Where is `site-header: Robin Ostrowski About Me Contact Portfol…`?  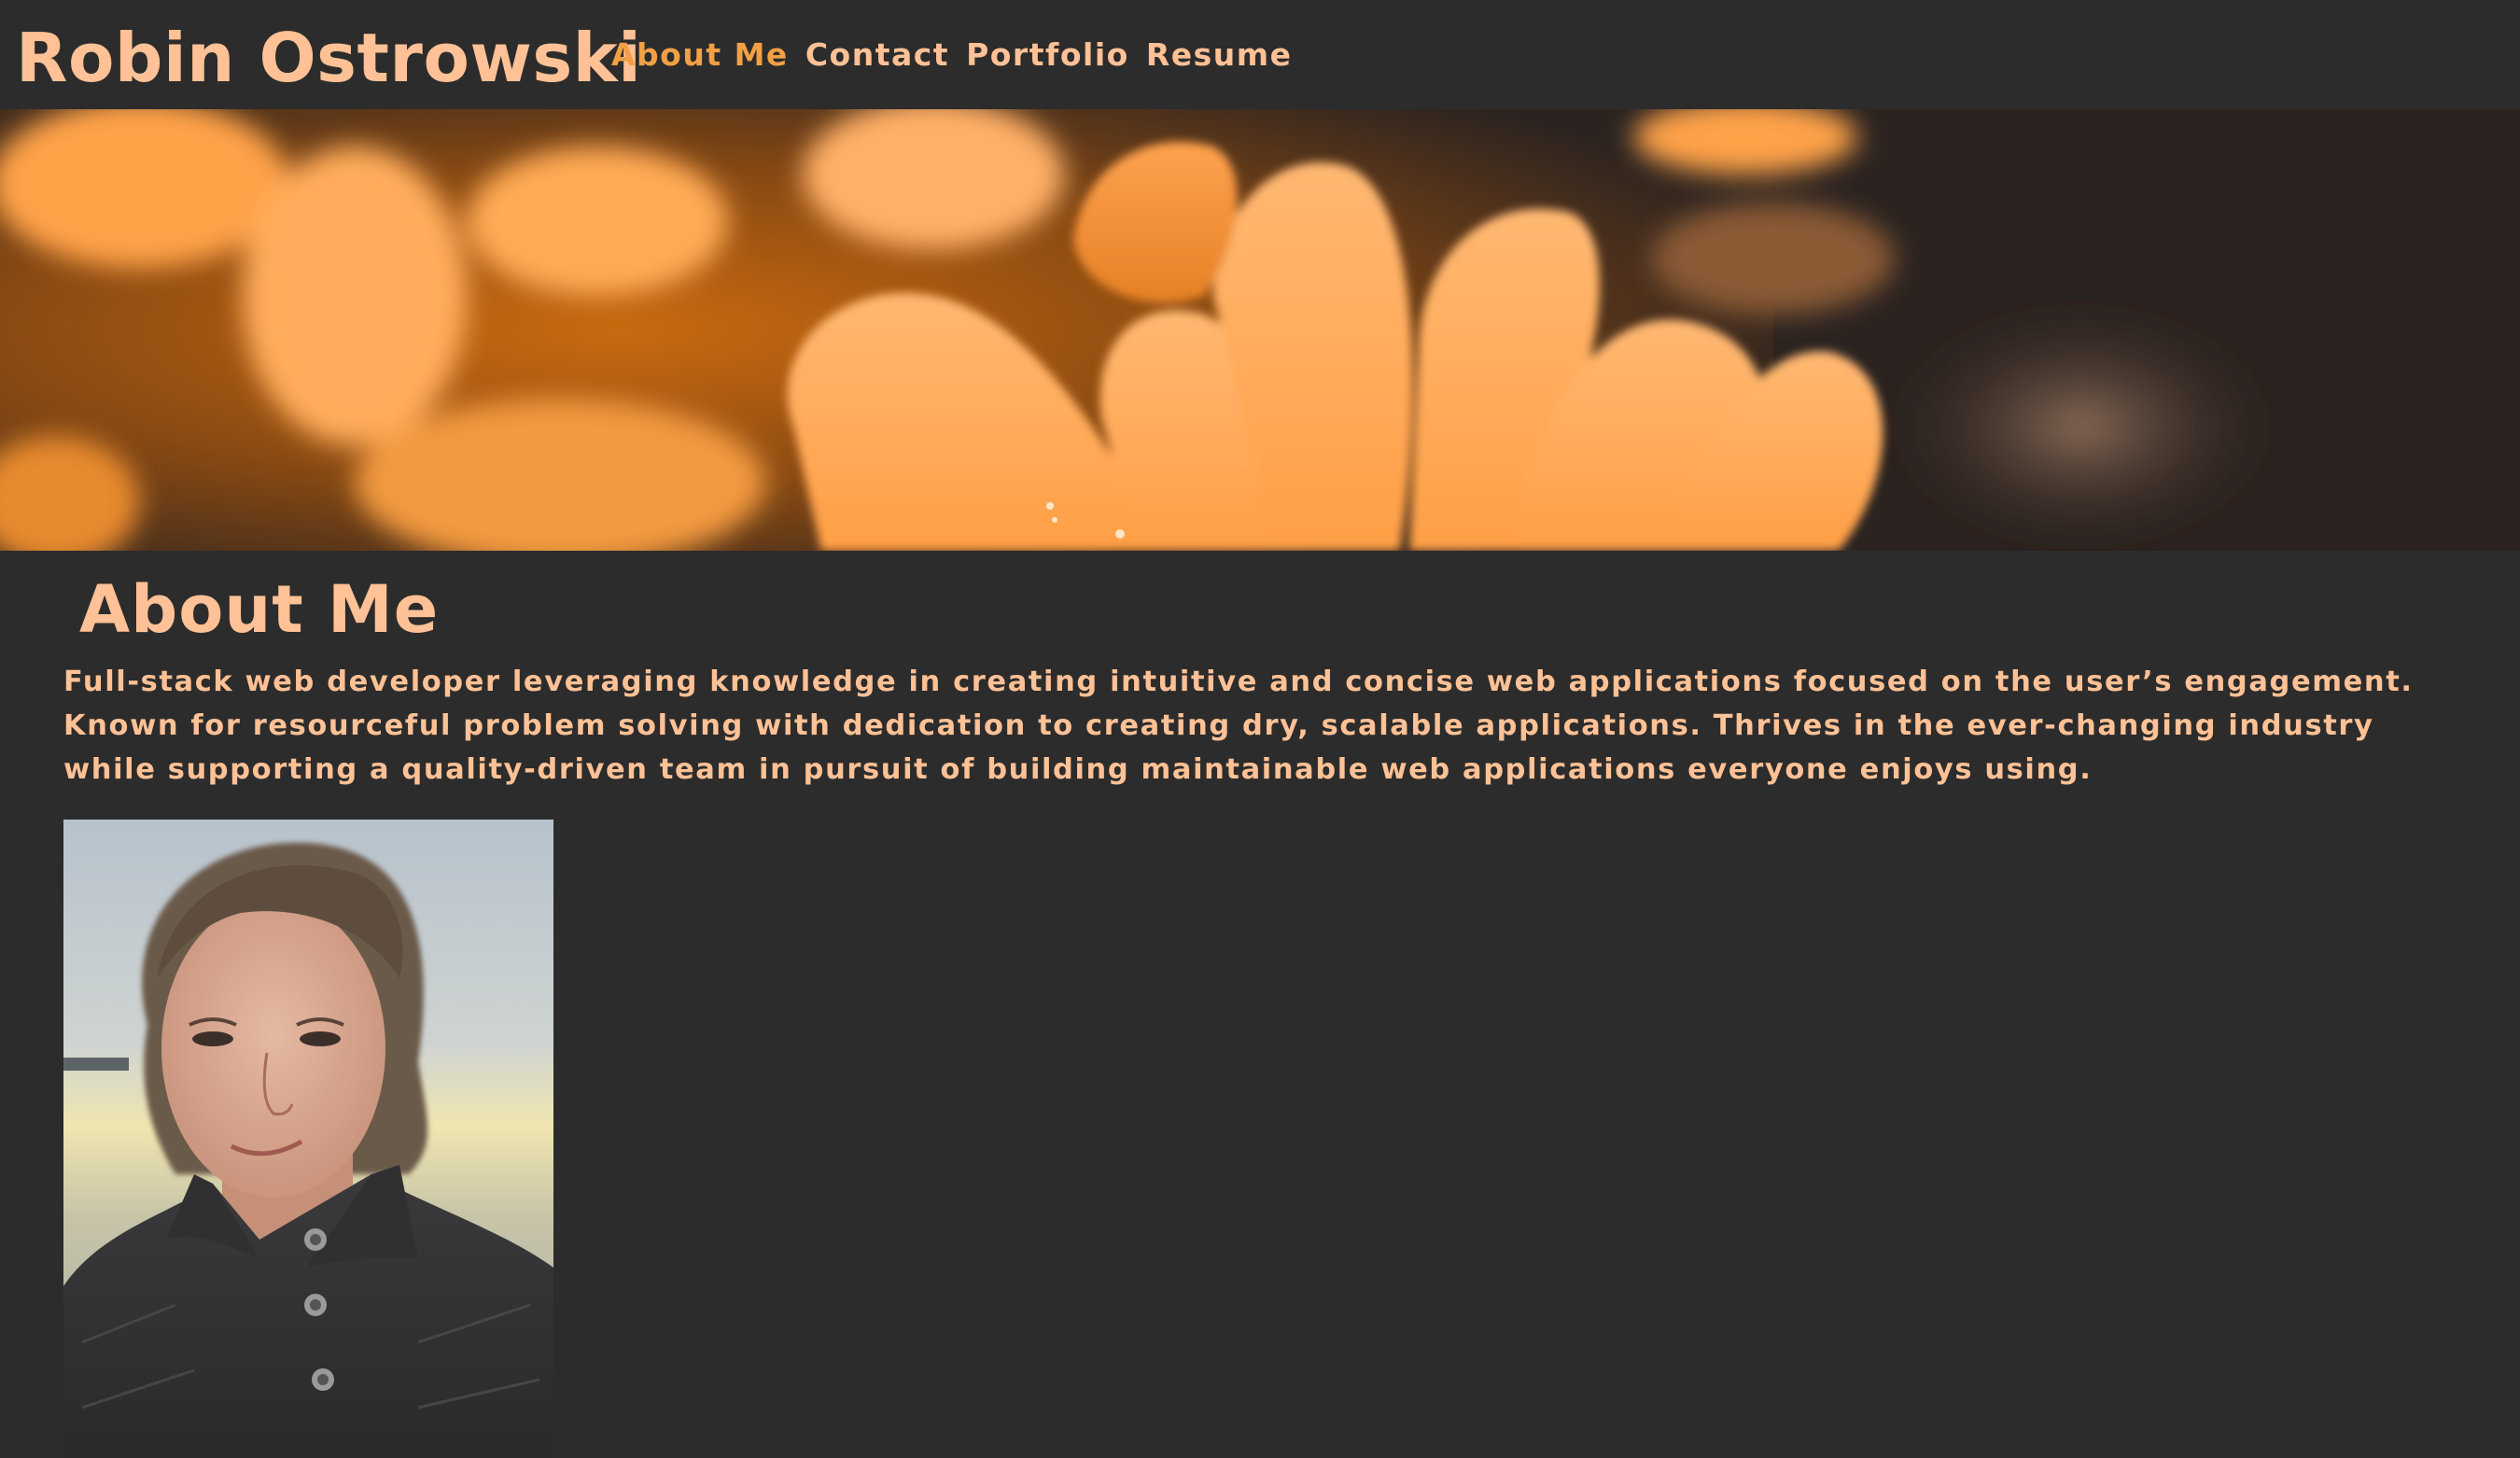
site-header: Robin Ostrowski About Me Contact Portfol… is located at coordinates (1260, 54).